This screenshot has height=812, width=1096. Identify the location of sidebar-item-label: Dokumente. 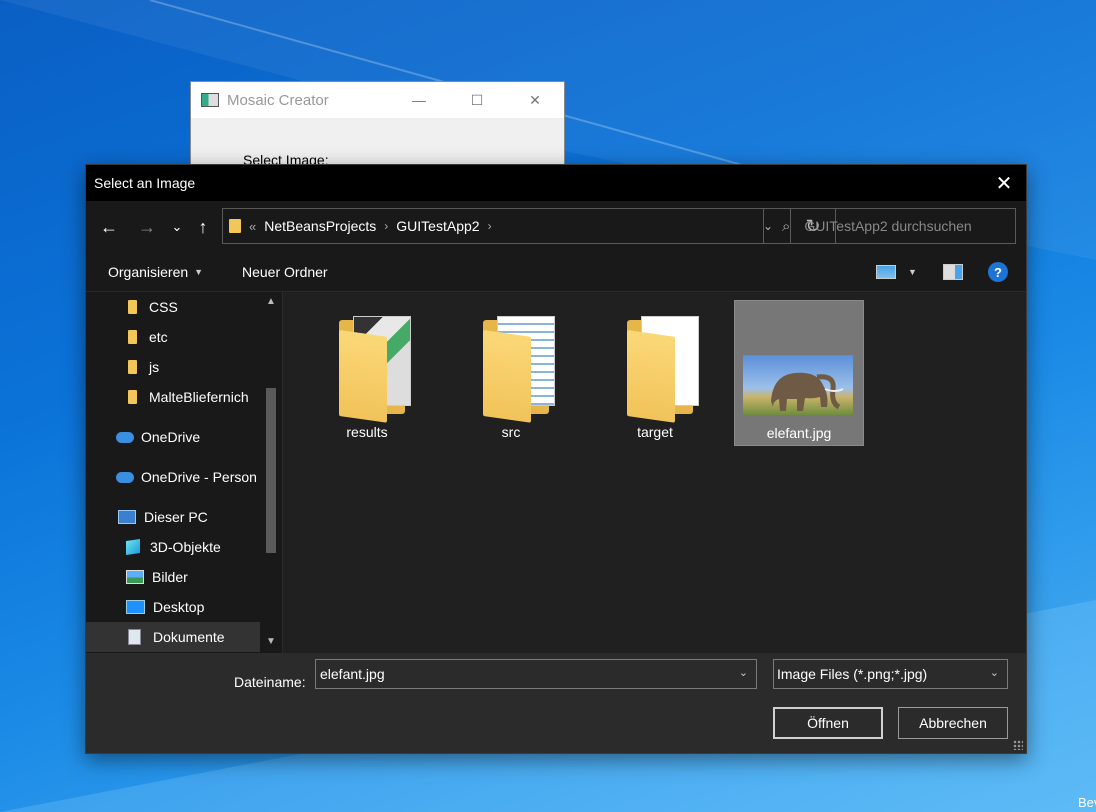
(189, 637).